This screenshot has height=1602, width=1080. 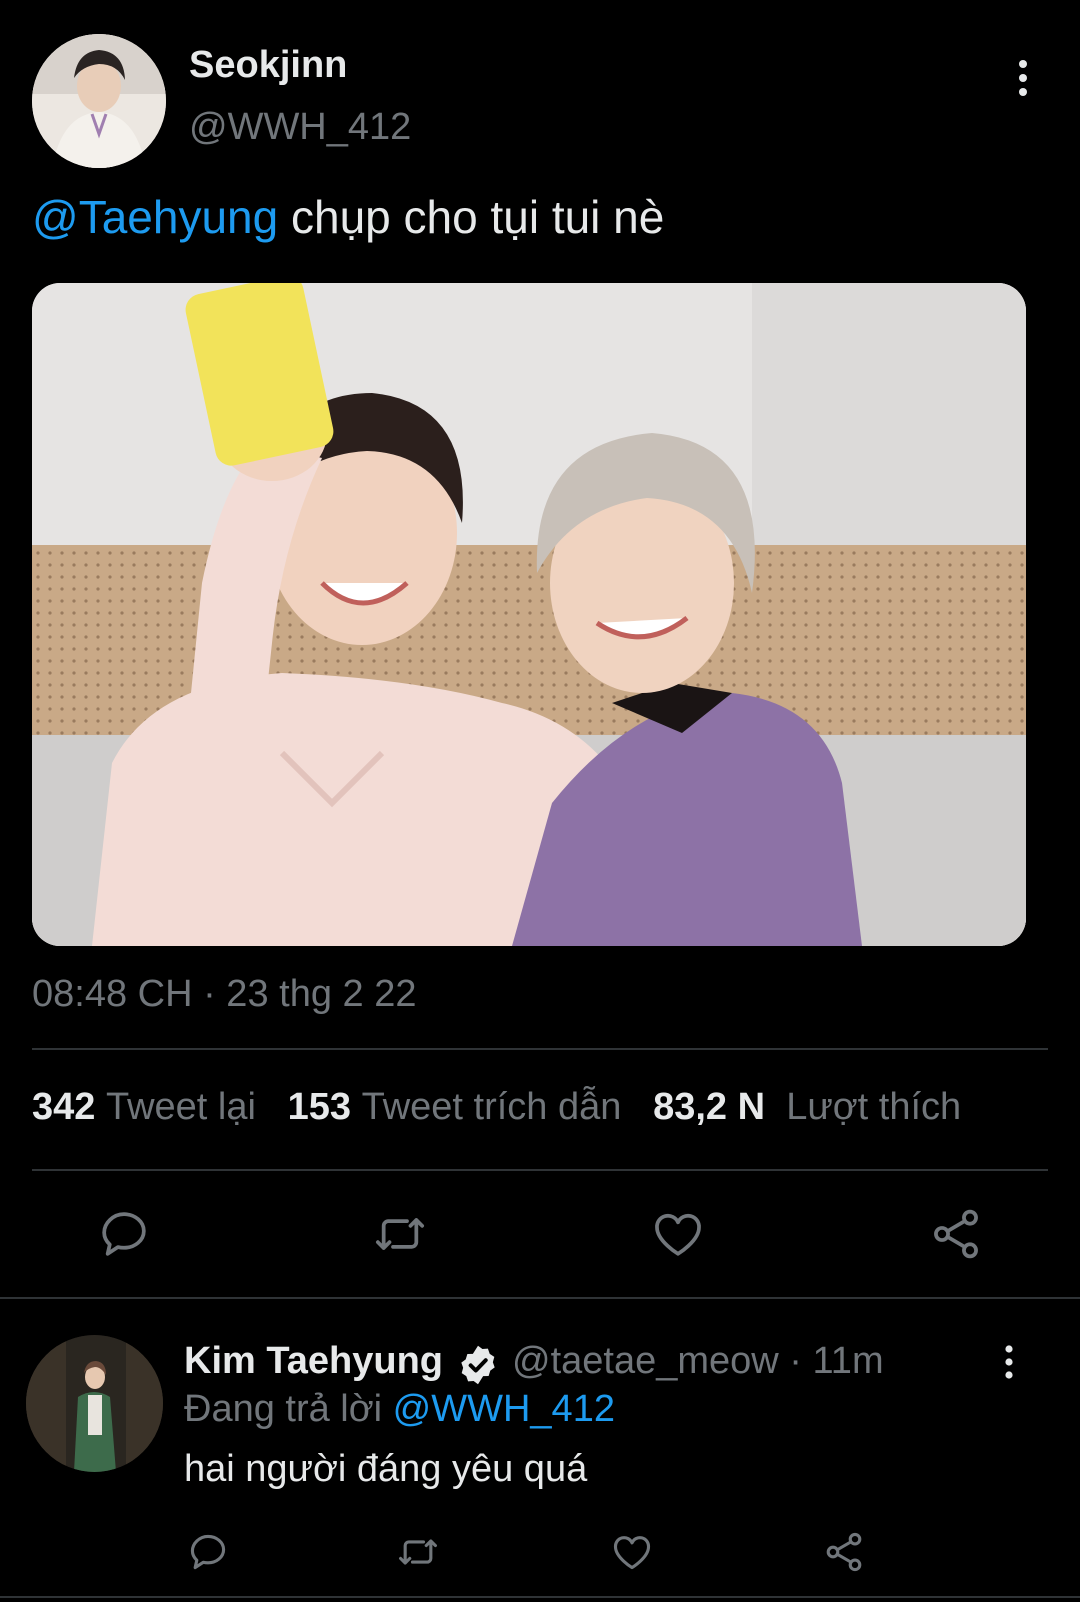 I want to click on likes-stat: 83,2 N Lượt thích, so click(x=807, y=1107).